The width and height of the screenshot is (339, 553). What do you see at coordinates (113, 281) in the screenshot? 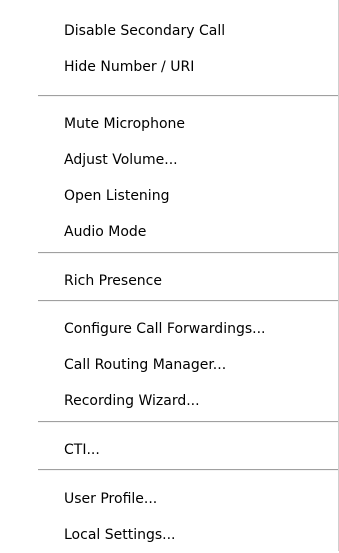
I see `menu-item-rich-presence: Rich Presence` at bounding box center [113, 281].